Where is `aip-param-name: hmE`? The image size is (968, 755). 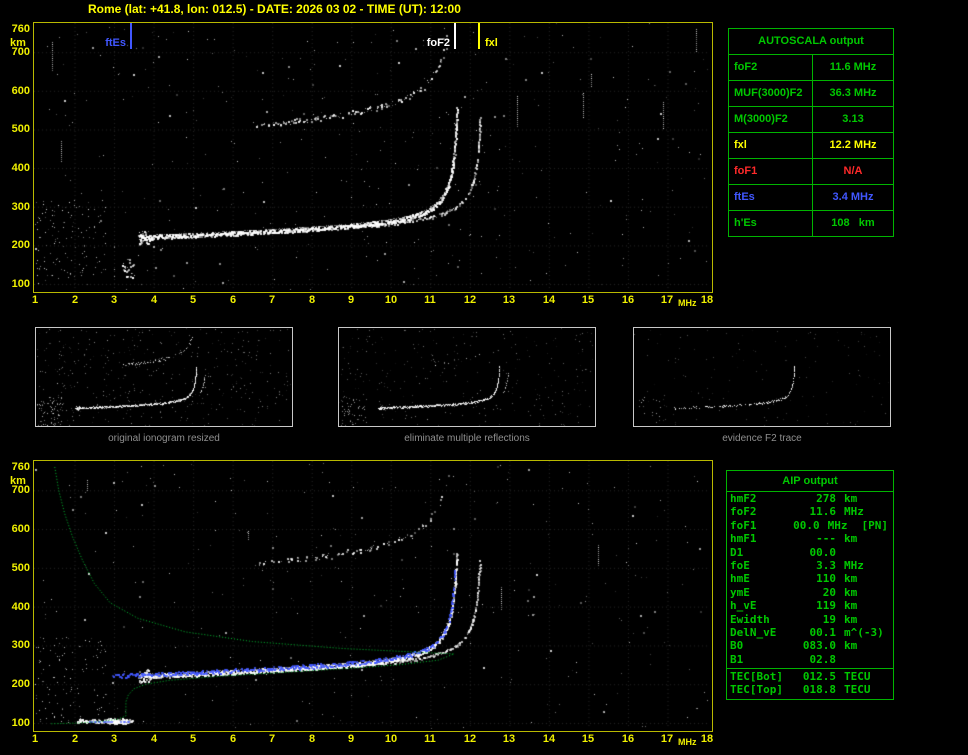 aip-param-name: hmE is located at coordinates (740, 579).